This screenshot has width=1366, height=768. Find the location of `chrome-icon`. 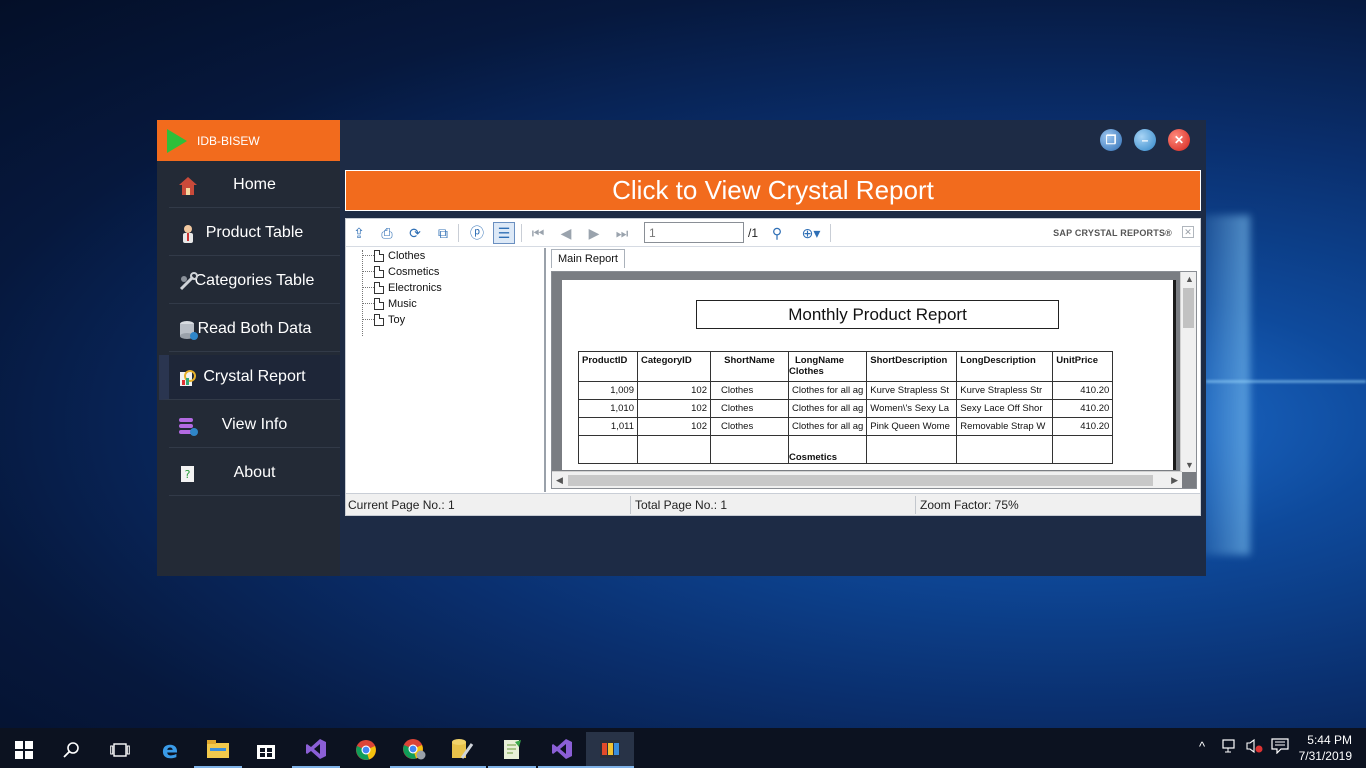

chrome-icon is located at coordinates (366, 750).